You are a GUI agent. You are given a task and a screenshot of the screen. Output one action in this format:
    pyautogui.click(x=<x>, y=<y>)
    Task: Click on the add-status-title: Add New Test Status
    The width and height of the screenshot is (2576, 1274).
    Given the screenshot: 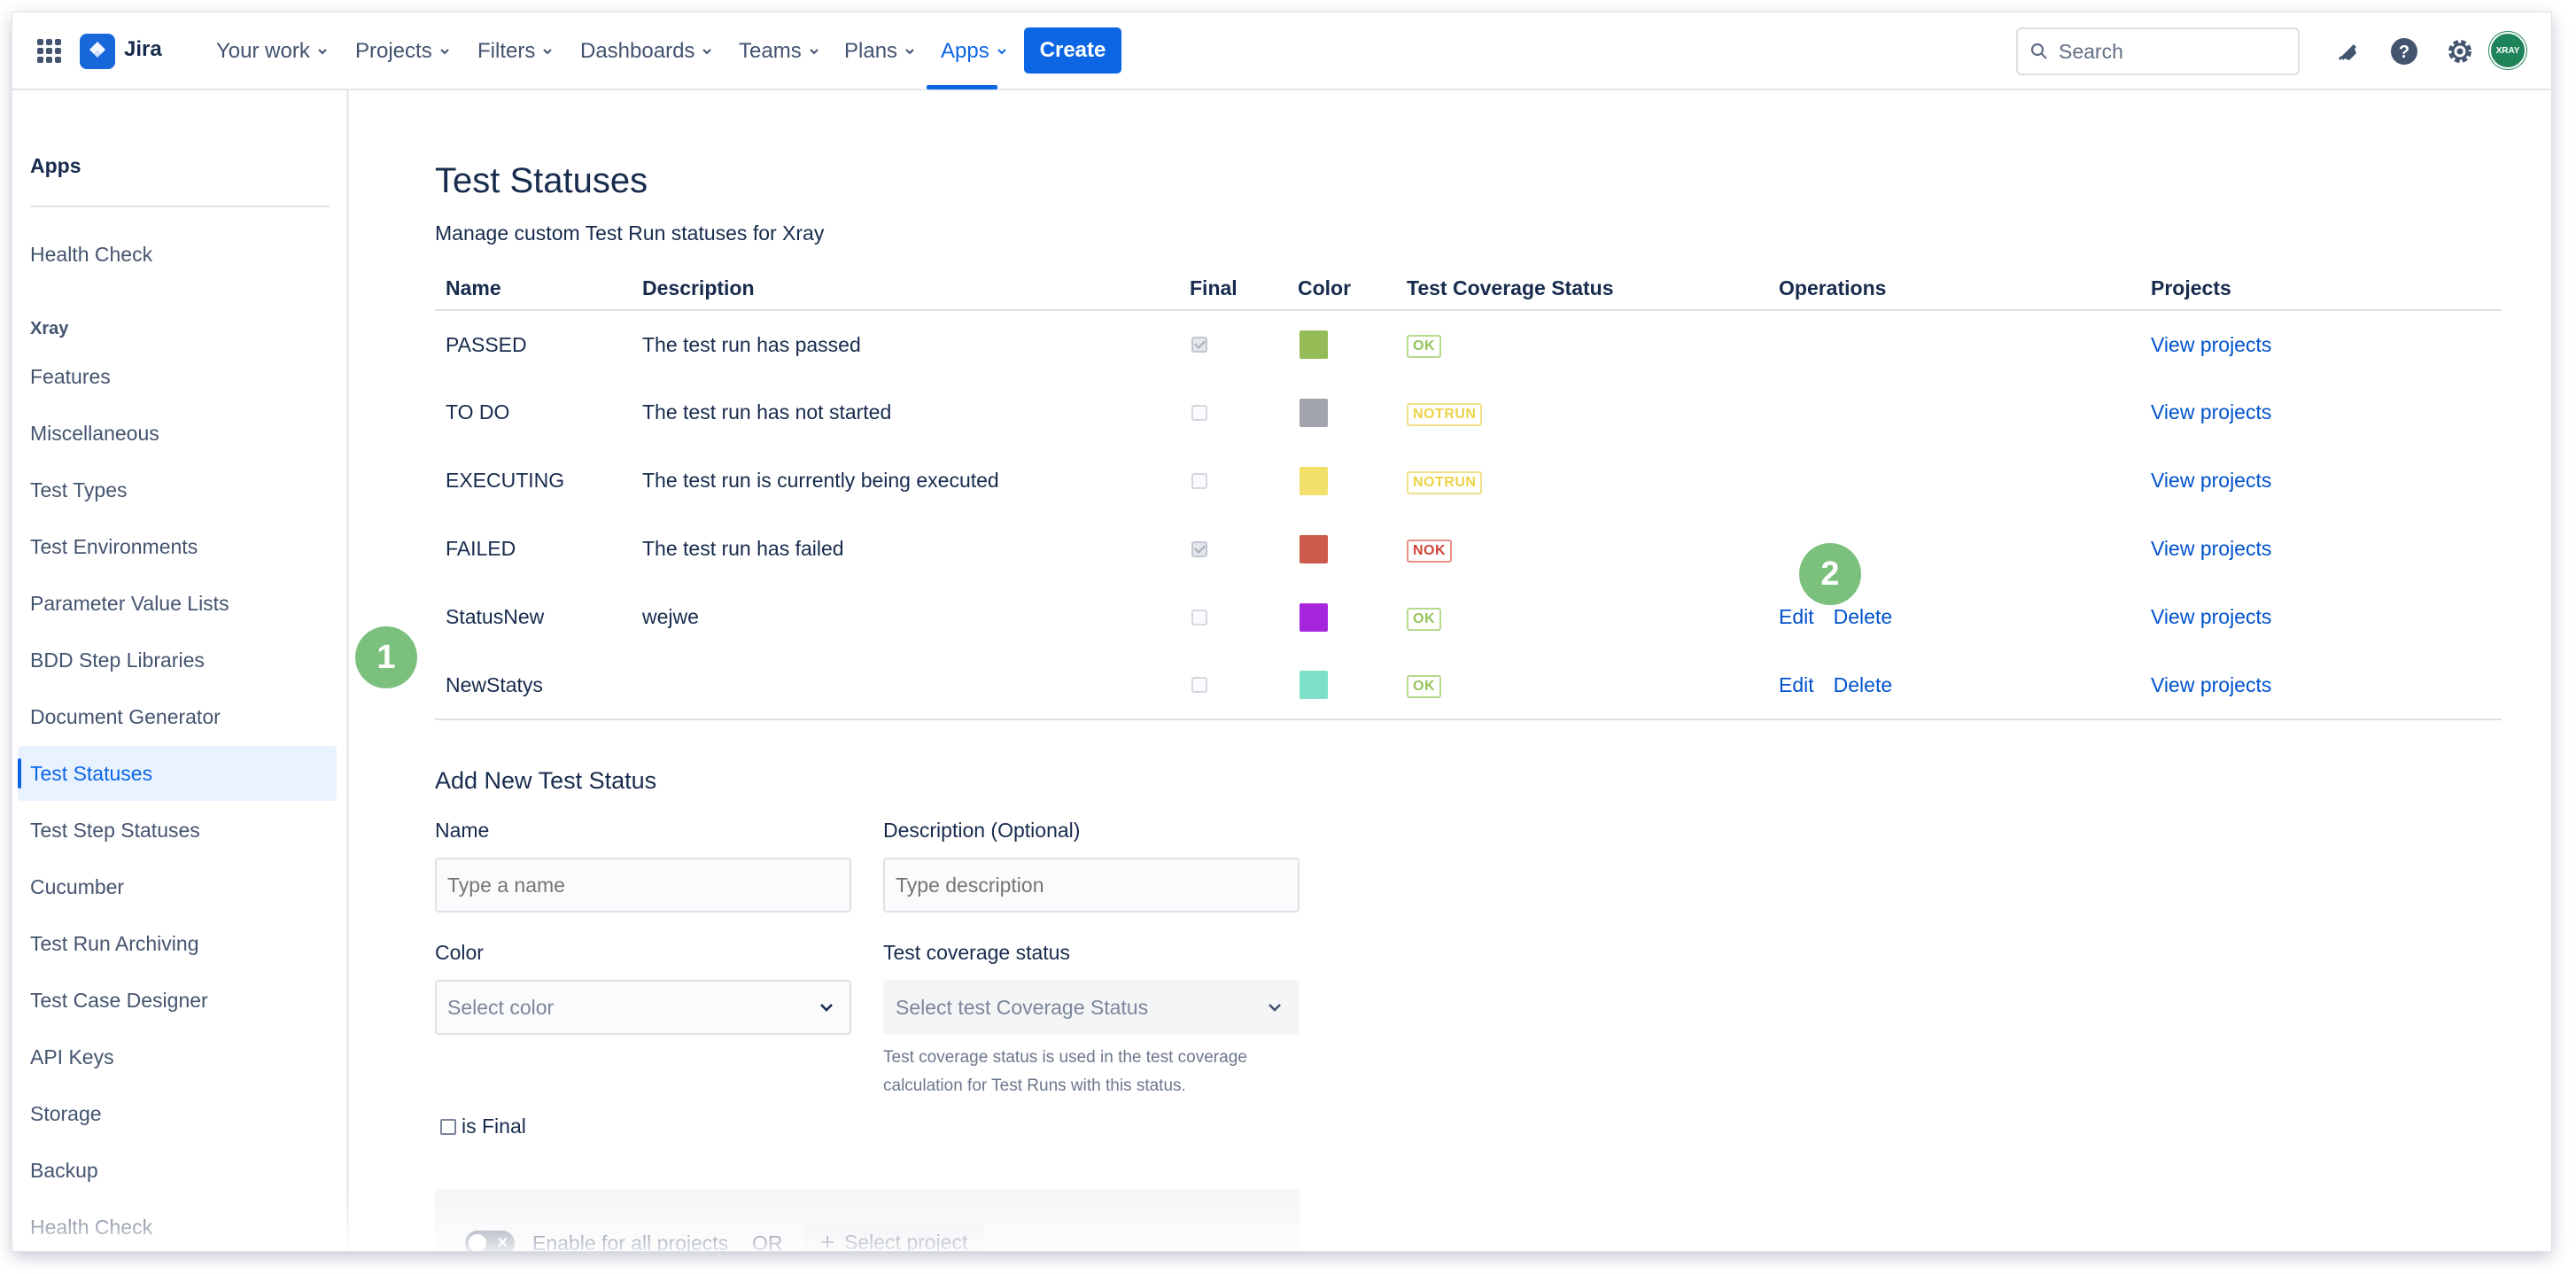 What is the action you would take?
    pyautogui.click(x=546, y=780)
    